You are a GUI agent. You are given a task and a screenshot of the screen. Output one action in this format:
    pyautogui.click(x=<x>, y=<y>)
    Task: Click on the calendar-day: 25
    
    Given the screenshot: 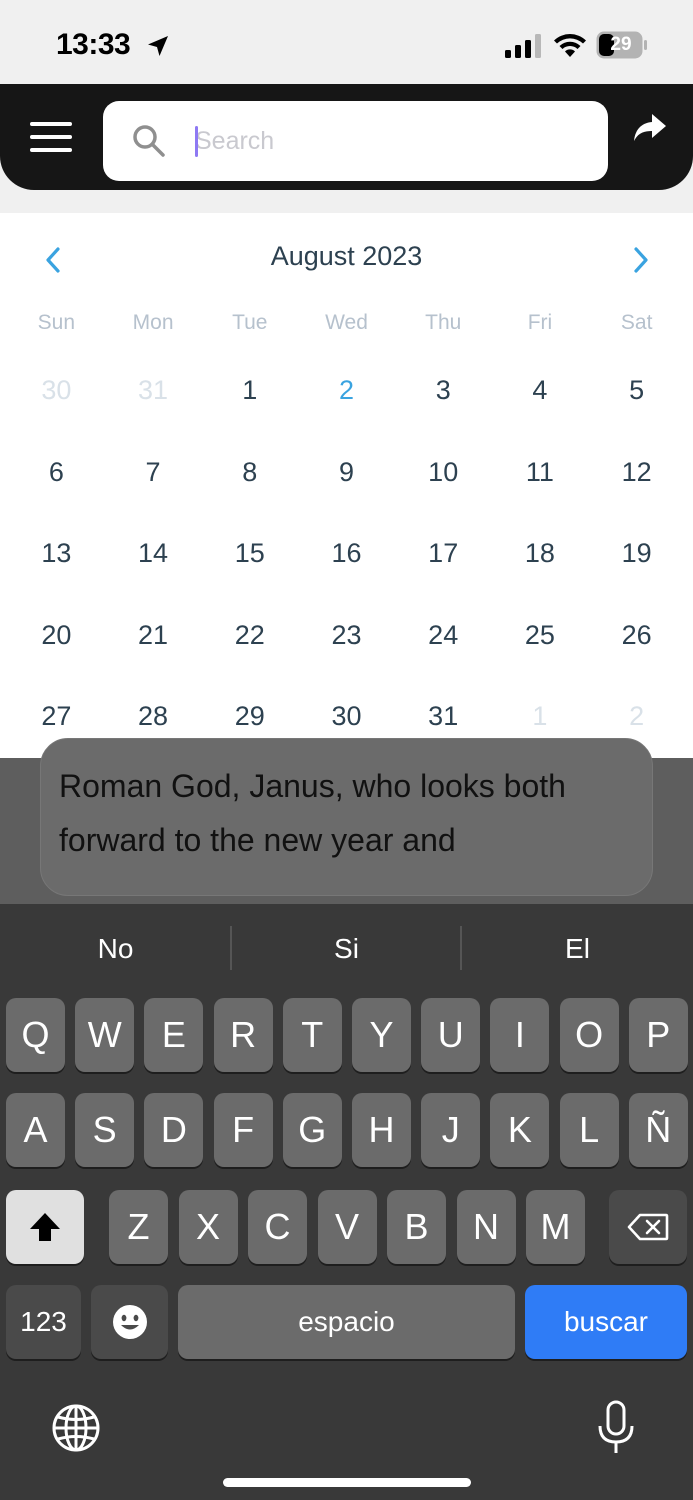 What is the action you would take?
    pyautogui.click(x=540, y=635)
    